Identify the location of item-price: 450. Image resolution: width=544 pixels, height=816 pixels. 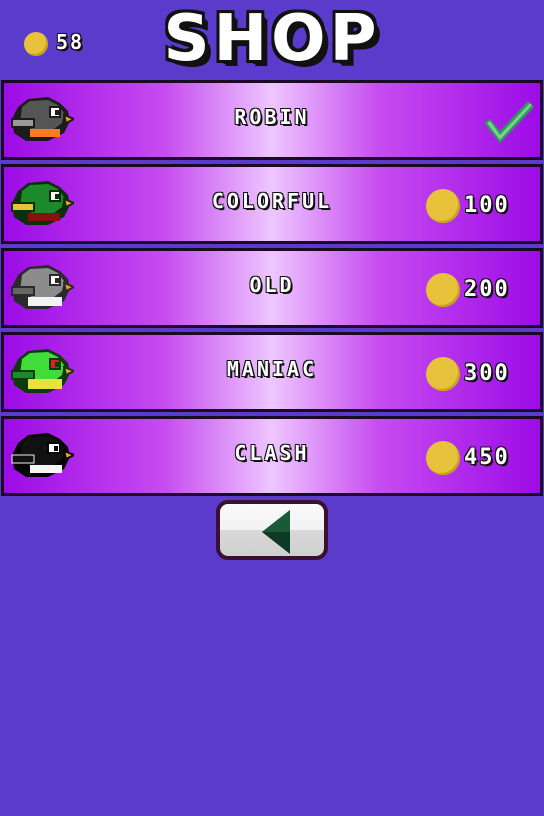
(487, 457).